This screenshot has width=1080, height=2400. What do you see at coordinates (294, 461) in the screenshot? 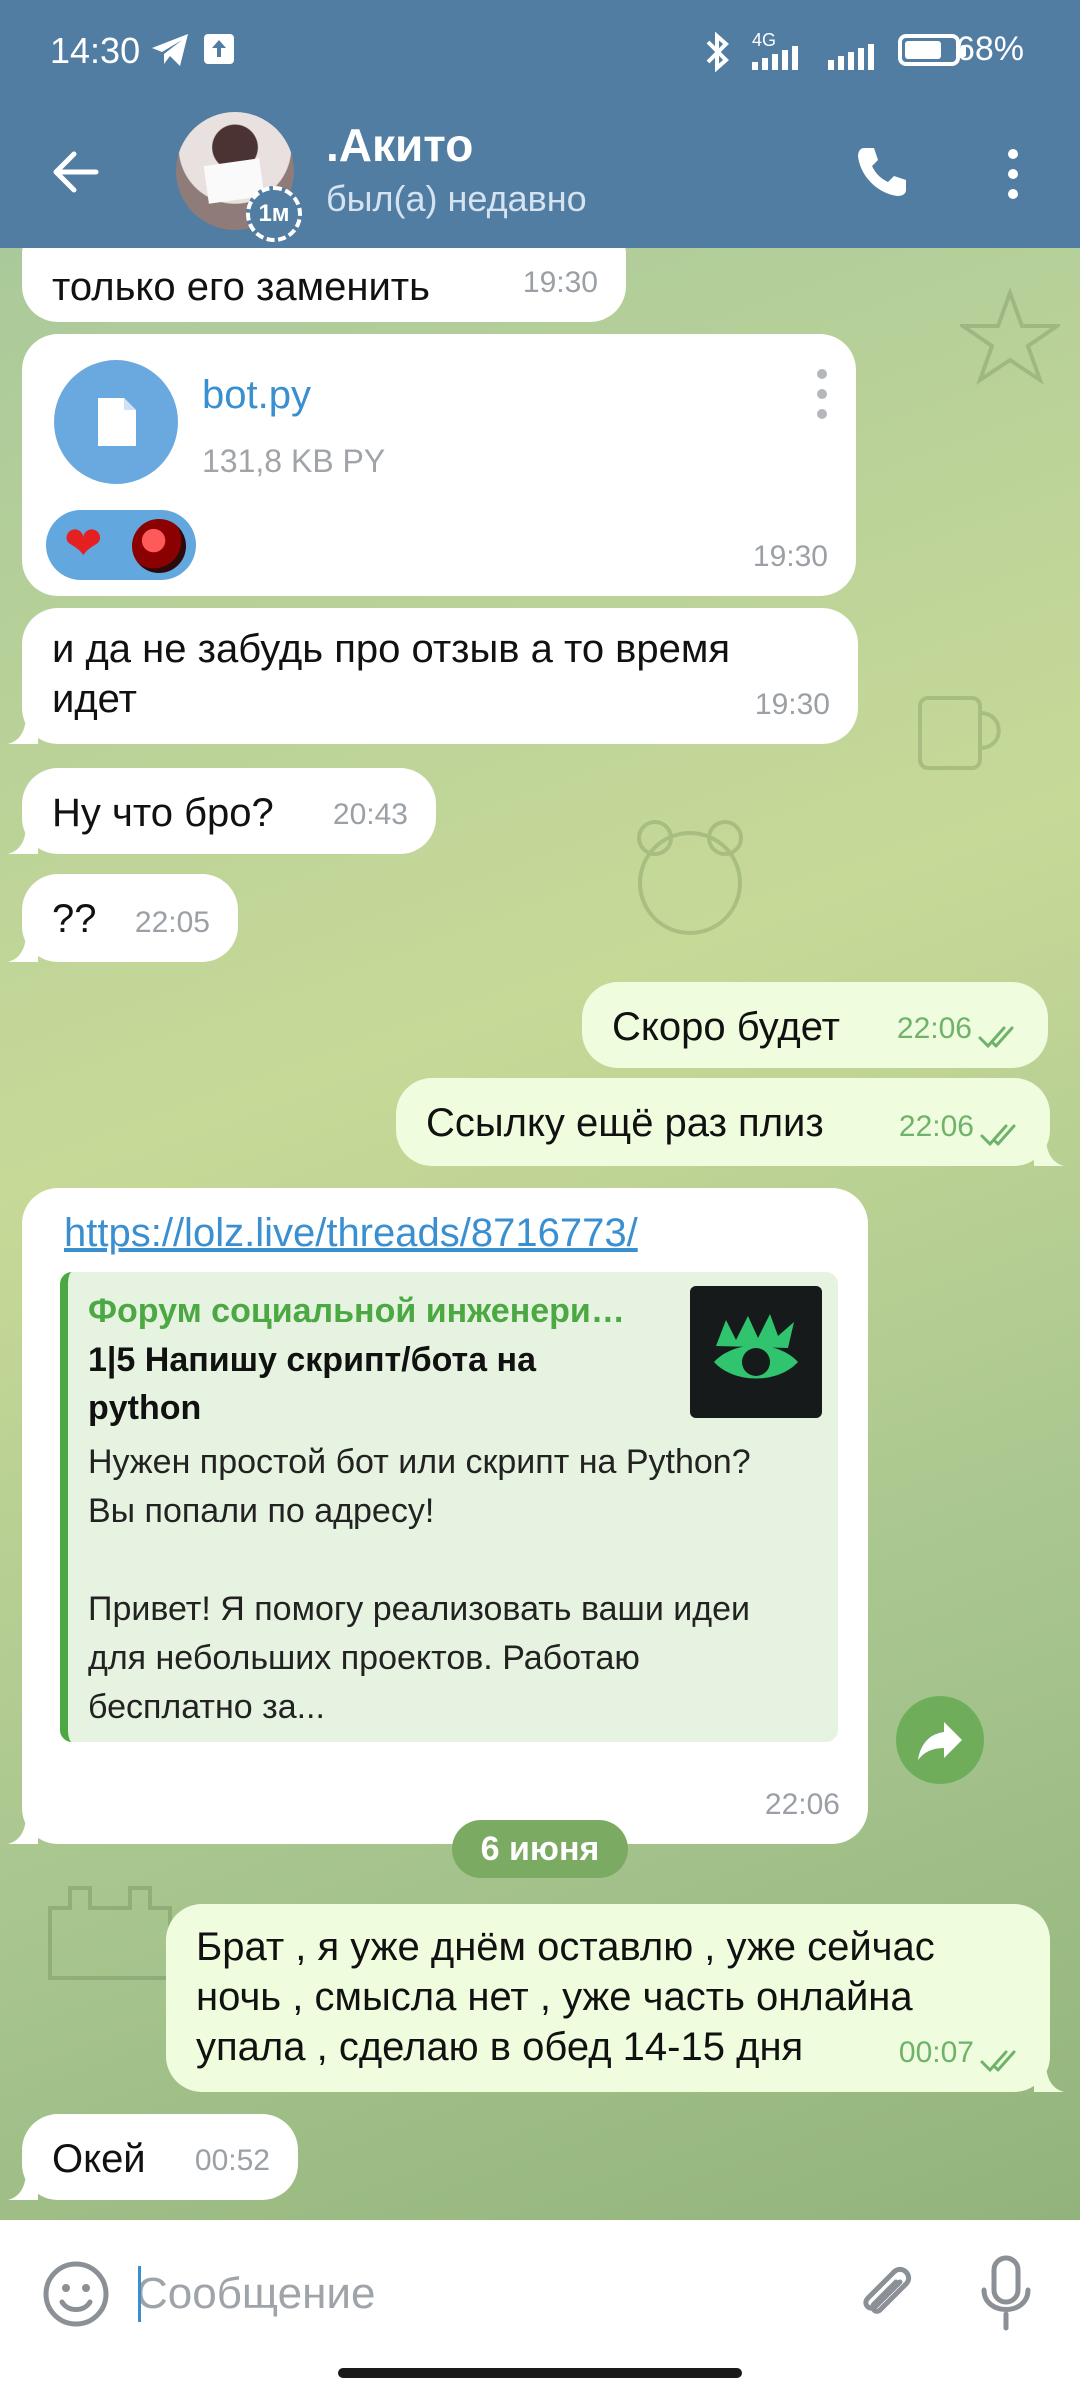
I see `file-size: 131,8 KB PY` at bounding box center [294, 461].